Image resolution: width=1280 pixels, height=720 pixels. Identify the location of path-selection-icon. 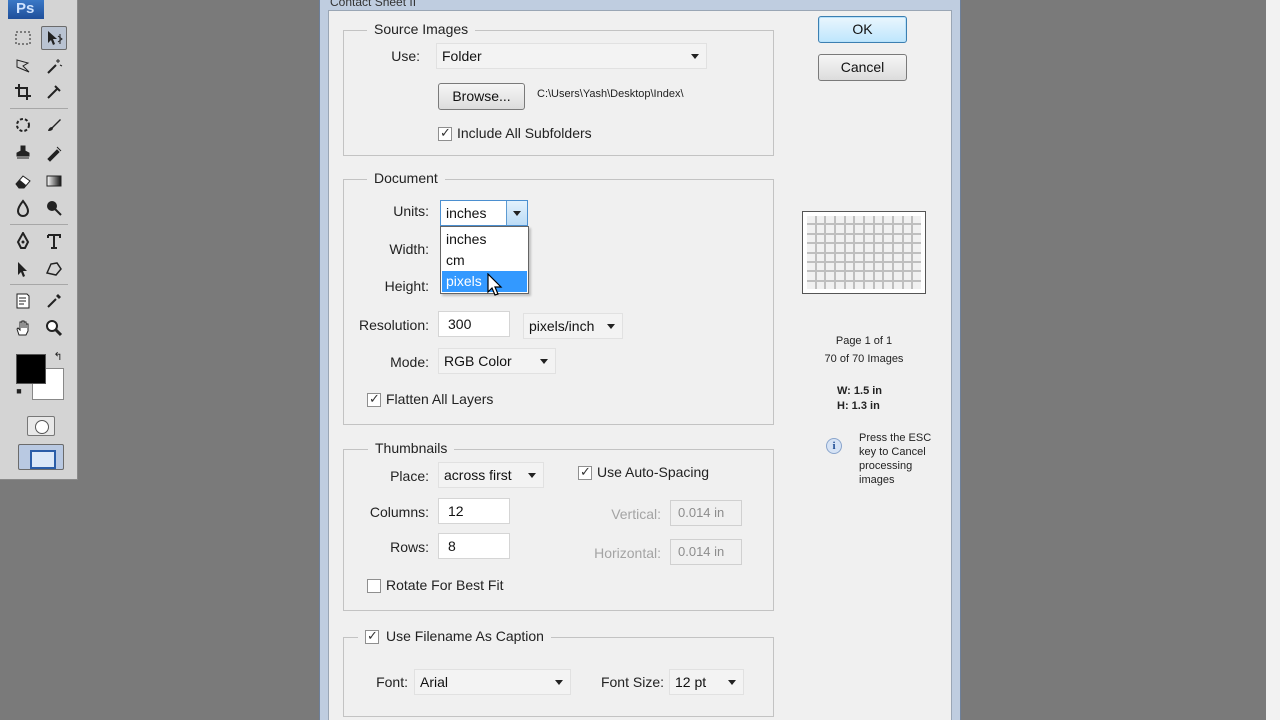
(23, 269).